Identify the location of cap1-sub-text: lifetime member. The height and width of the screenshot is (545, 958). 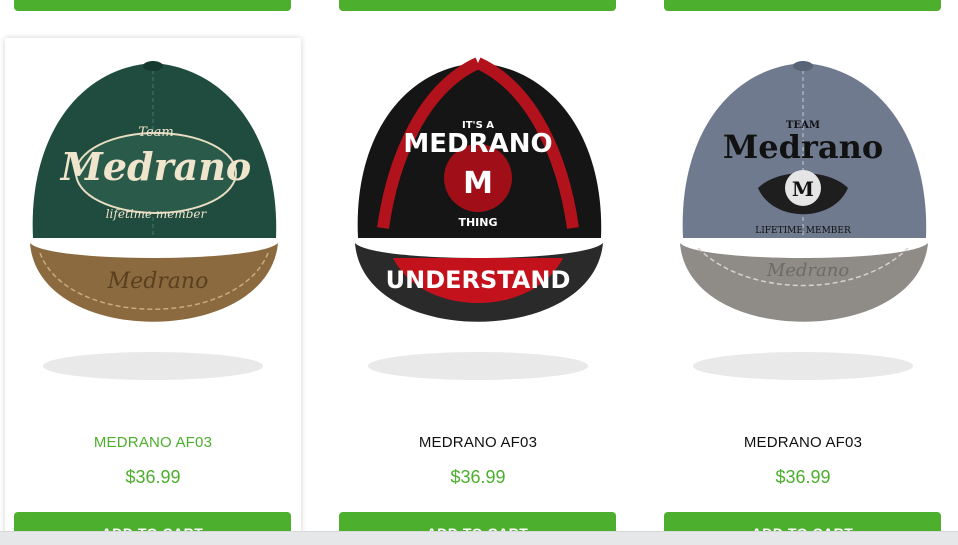
(157, 214).